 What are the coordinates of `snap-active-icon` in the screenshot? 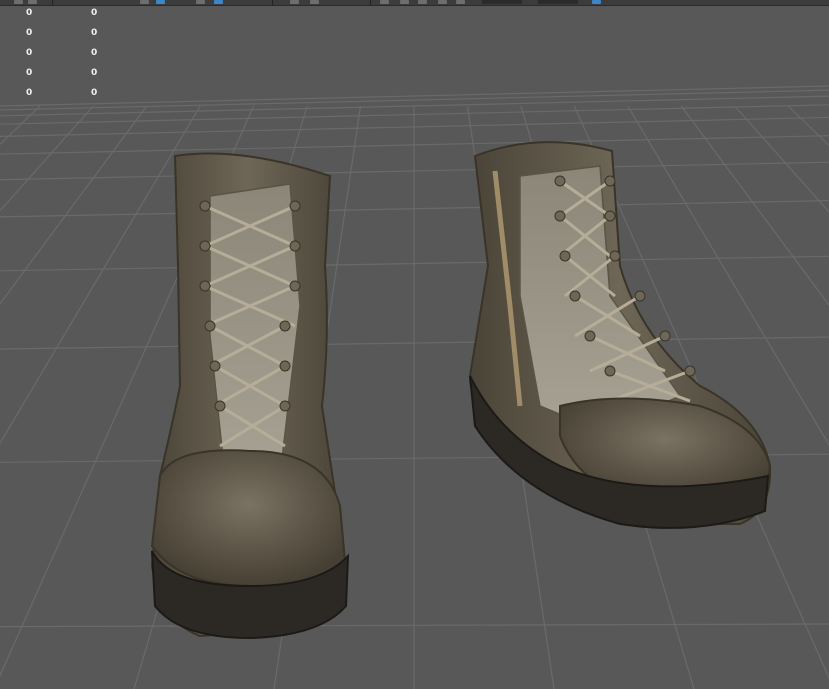 It's located at (218, 2).